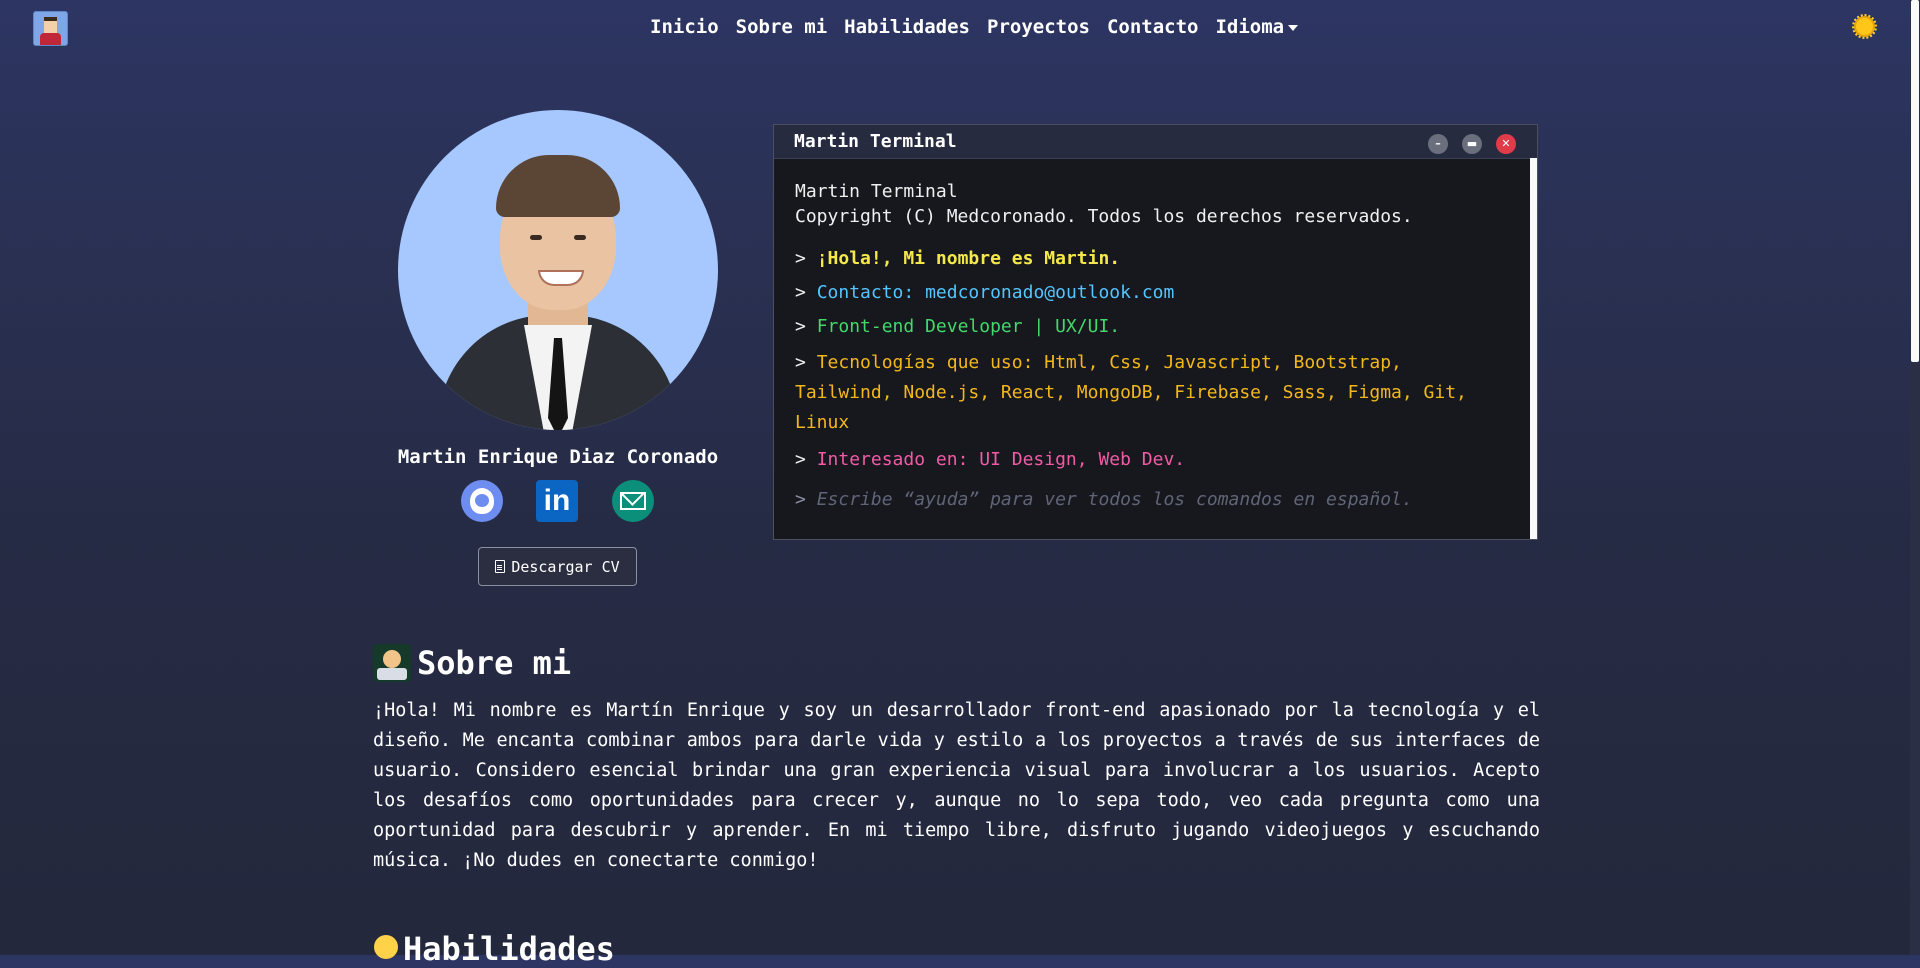  I want to click on nav-idioma-label: Idioma, so click(1250, 27).